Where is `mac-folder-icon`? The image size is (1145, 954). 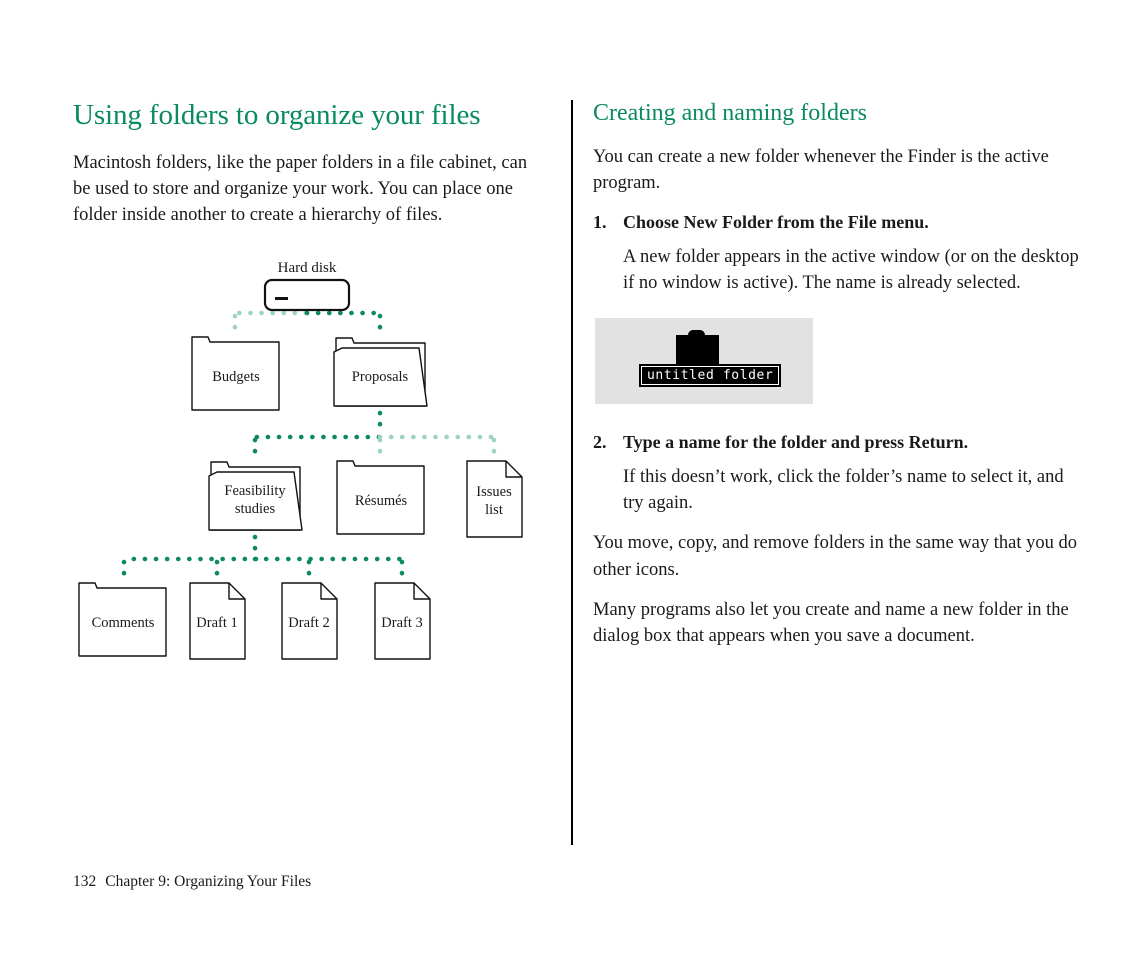 mac-folder-icon is located at coordinates (697, 348).